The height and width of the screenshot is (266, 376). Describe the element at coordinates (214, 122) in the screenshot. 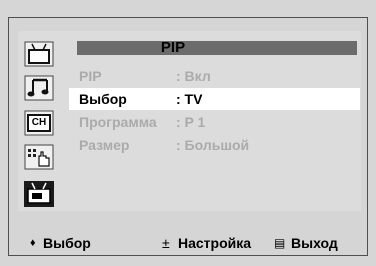

I see `menu-row-program: Программа : P 1` at that location.